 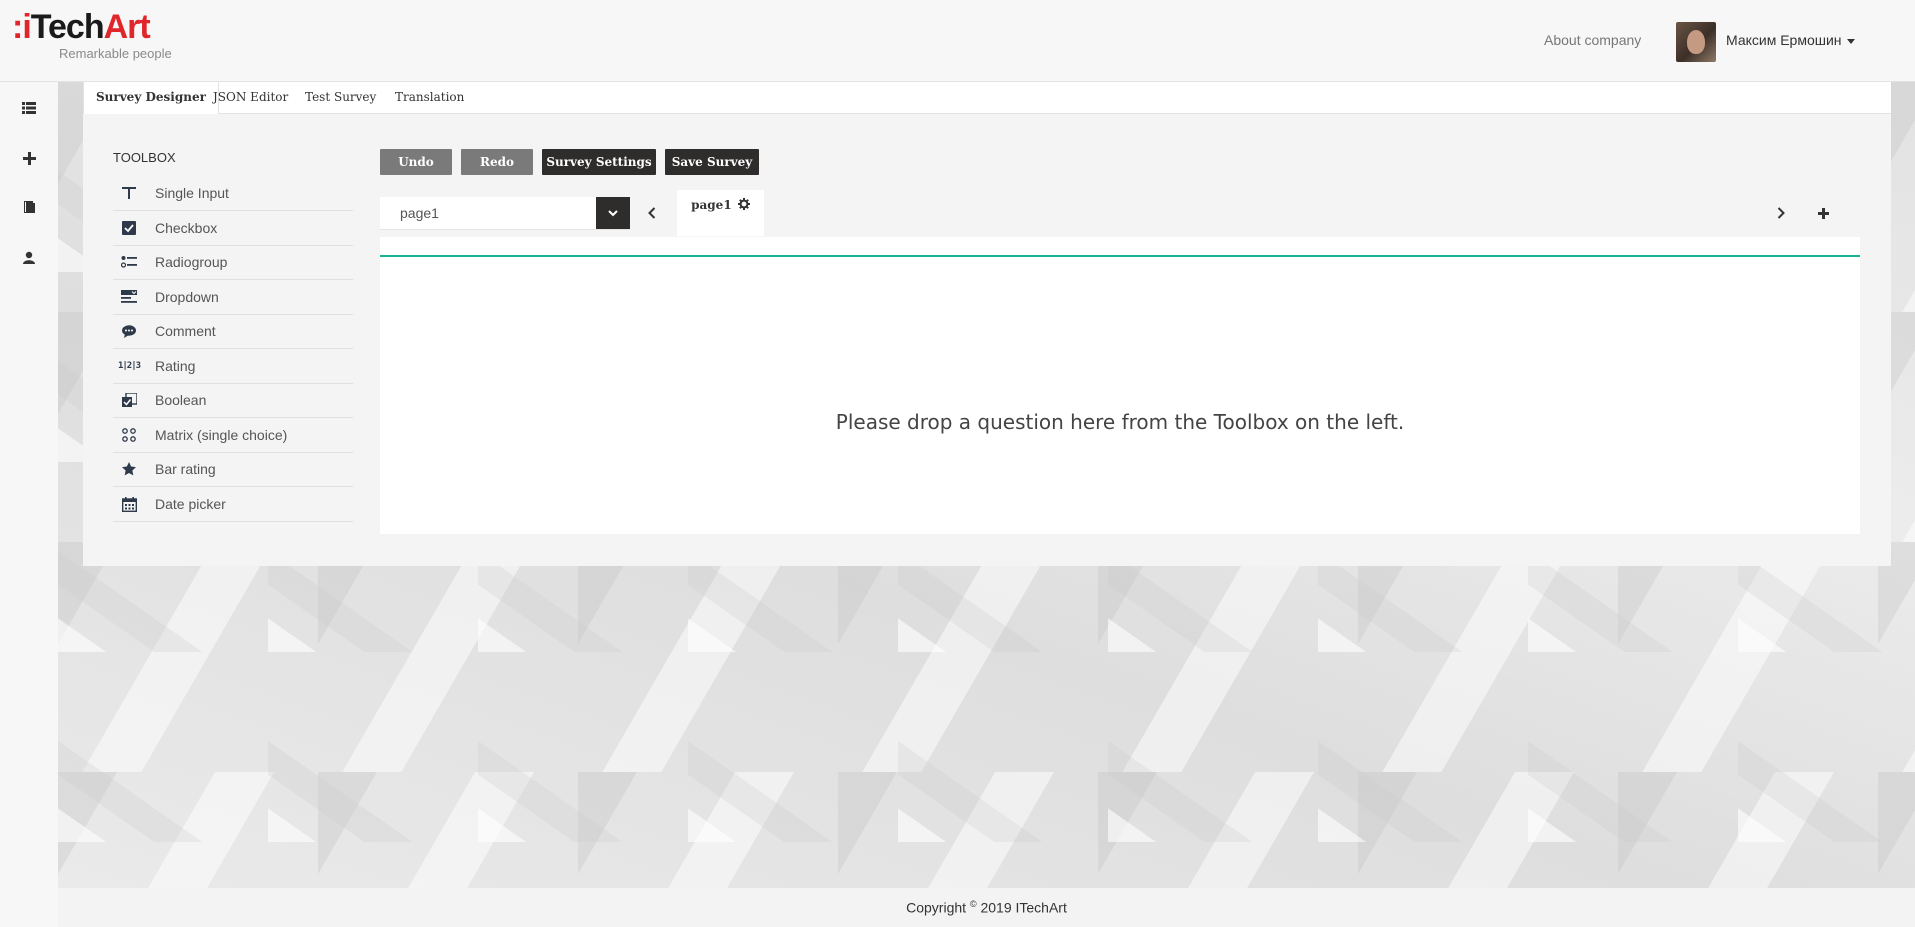 What do you see at coordinates (419, 213) in the screenshot?
I see `page-selector-value: page1` at bounding box center [419, 213].